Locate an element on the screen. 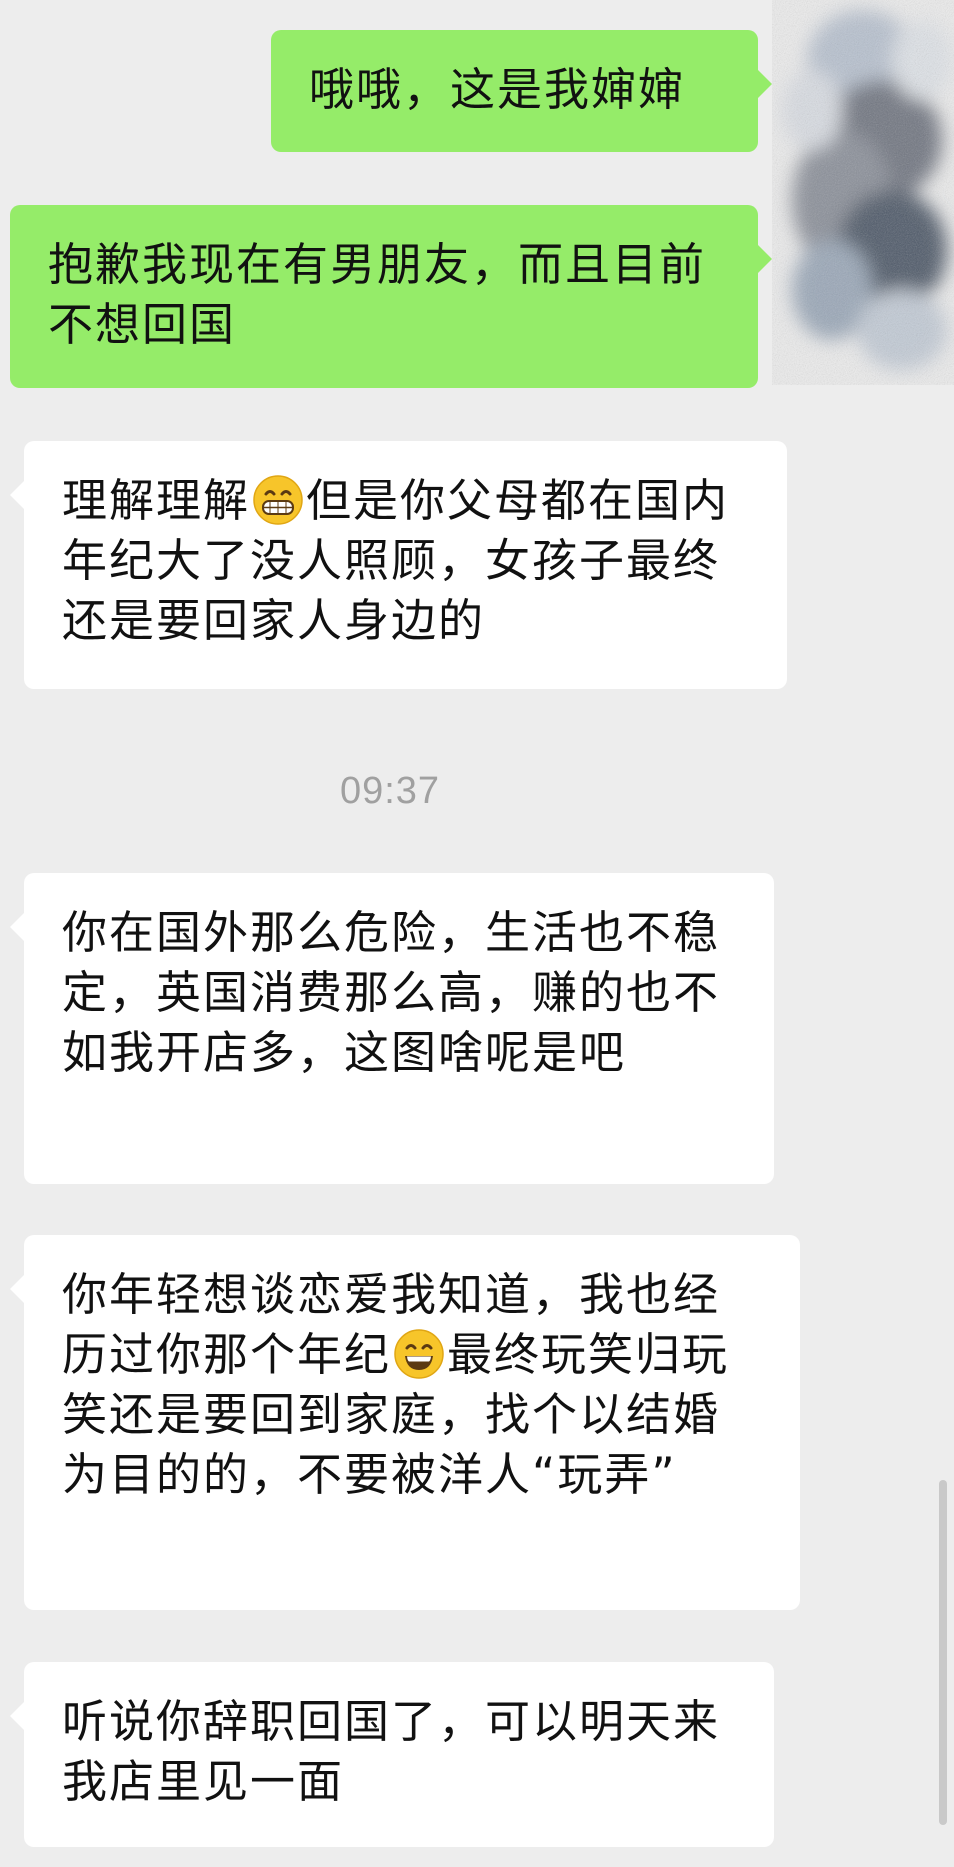  message-bubble-other: 你在国外那么危险，生活也不稳定，英国消费那么高，赚的也不如我开店多，这图啥呢是吧 is located at coordinates (392, 1028).